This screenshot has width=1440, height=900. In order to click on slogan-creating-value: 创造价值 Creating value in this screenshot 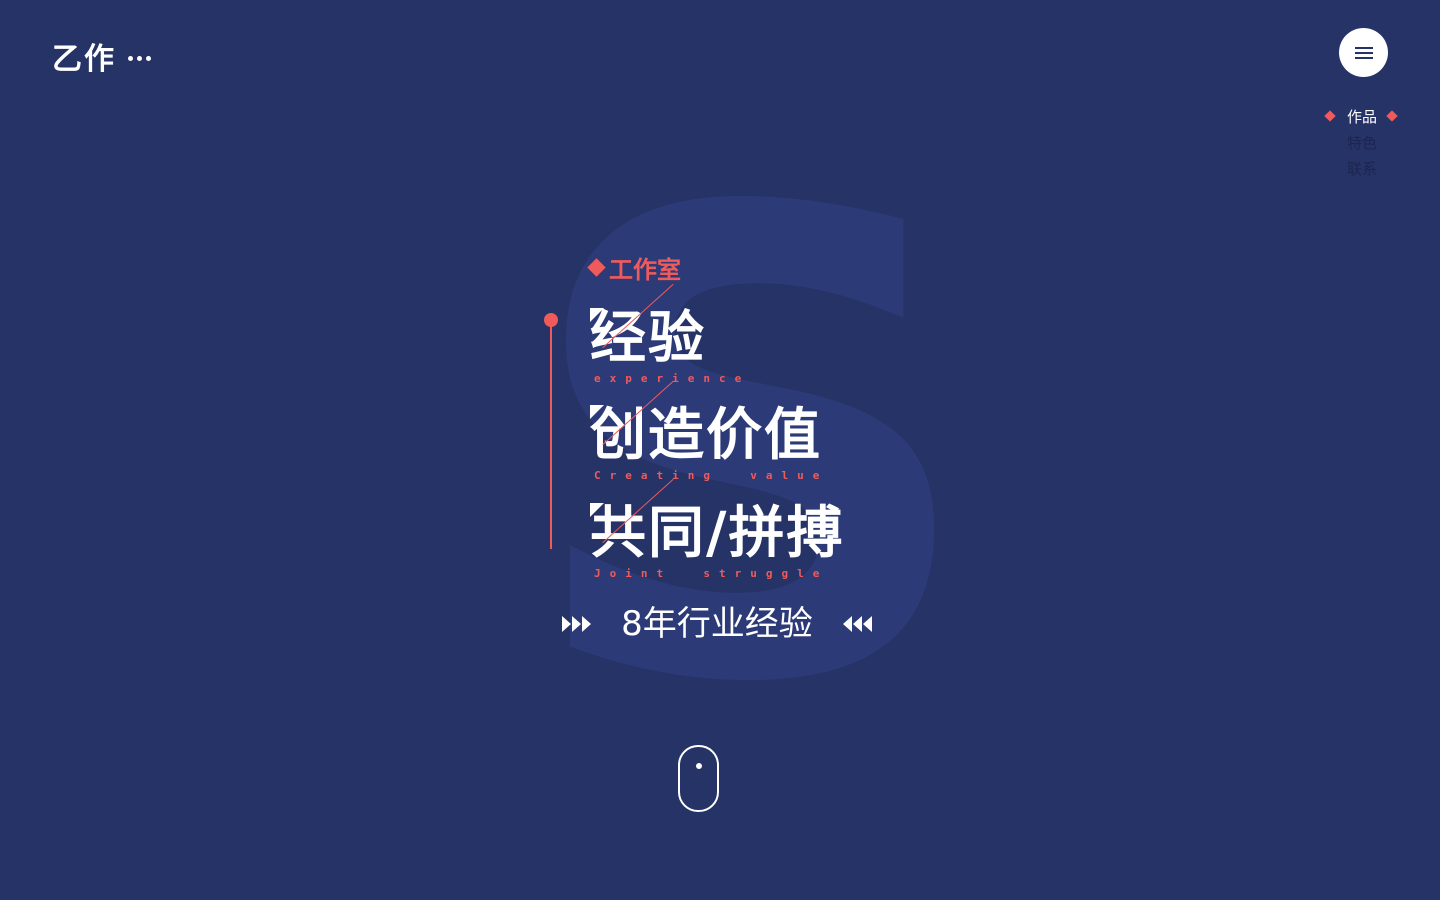, I will do `click(709, 431)`.